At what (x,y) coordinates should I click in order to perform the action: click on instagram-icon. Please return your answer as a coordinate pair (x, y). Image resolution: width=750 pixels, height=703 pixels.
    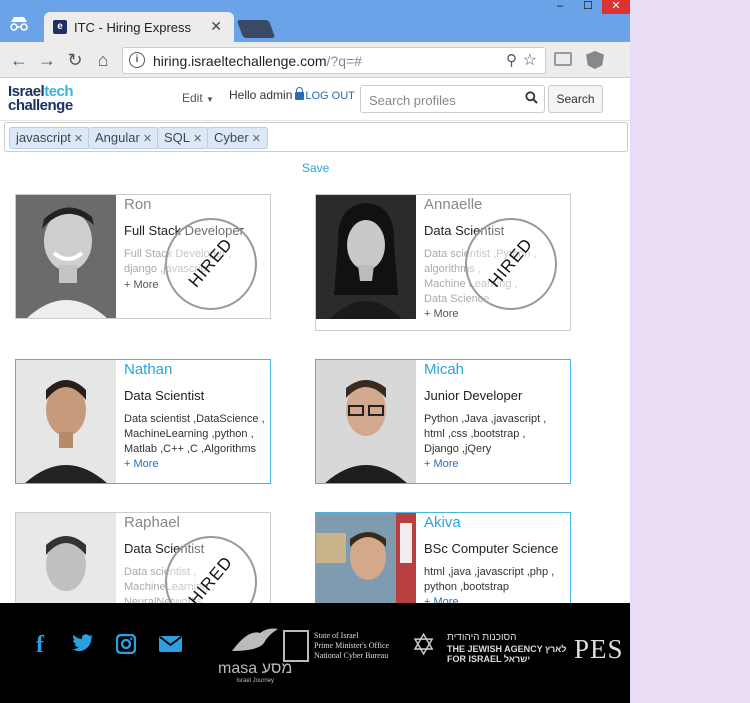
    Looking at the image, I should click on (126, 644).